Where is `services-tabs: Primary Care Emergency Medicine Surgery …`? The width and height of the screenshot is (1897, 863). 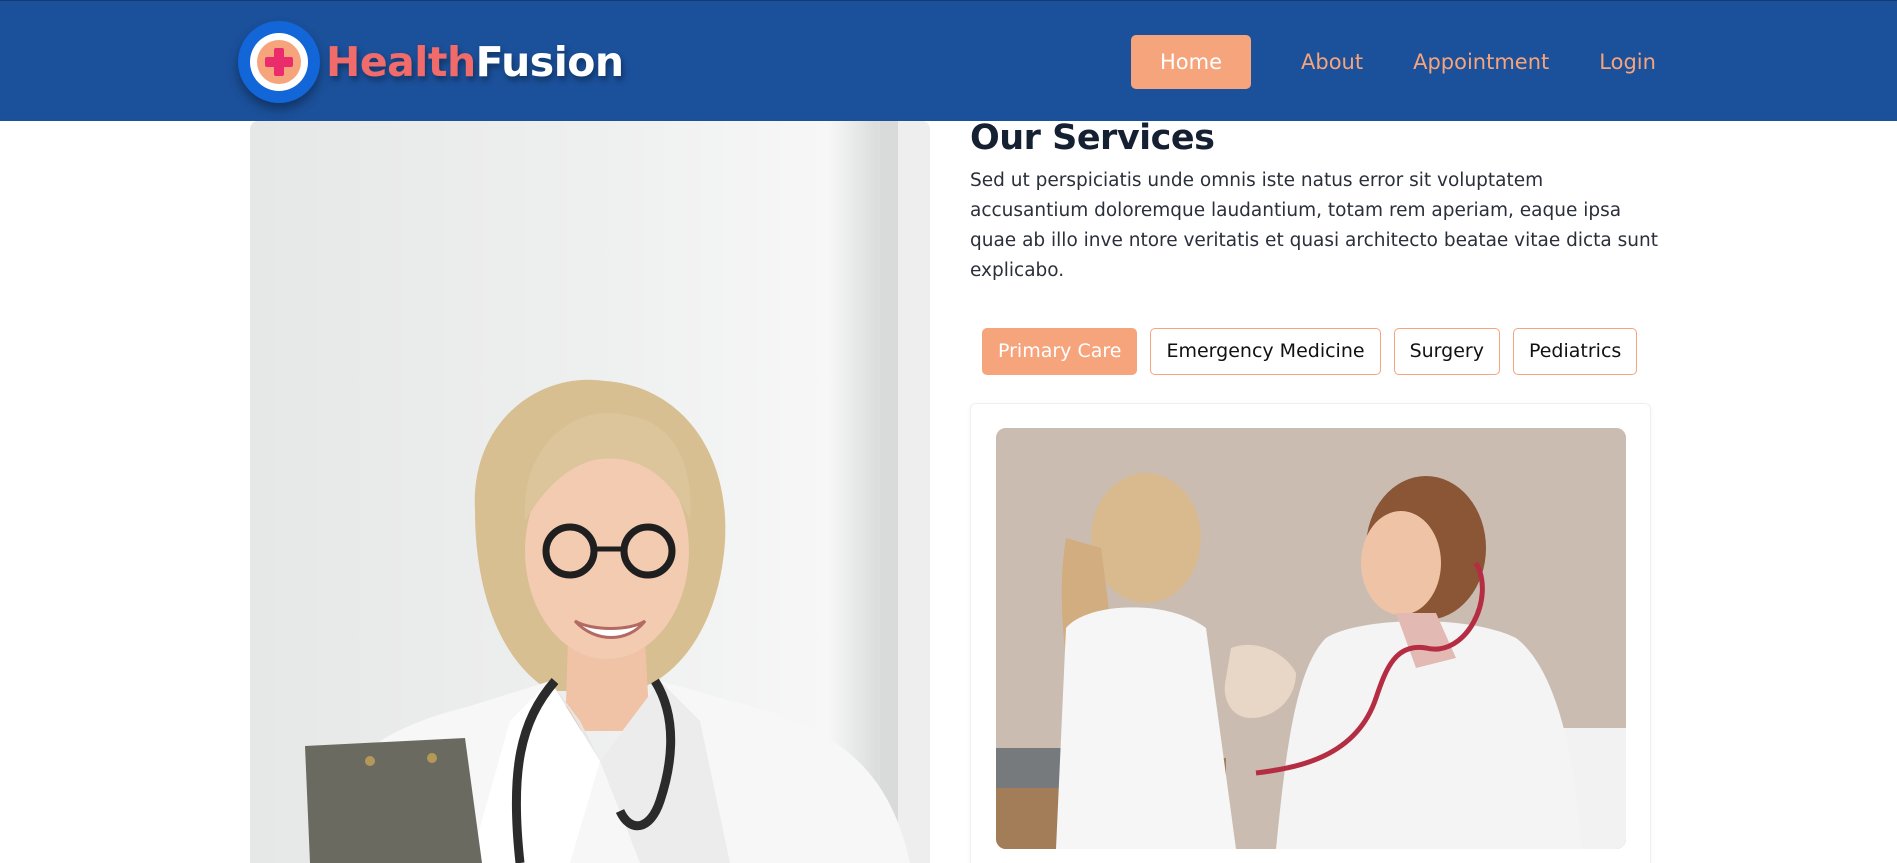 services-tabs: Primary Care Emergency Medicine Surgery … is located at coordinates (1316, 351).